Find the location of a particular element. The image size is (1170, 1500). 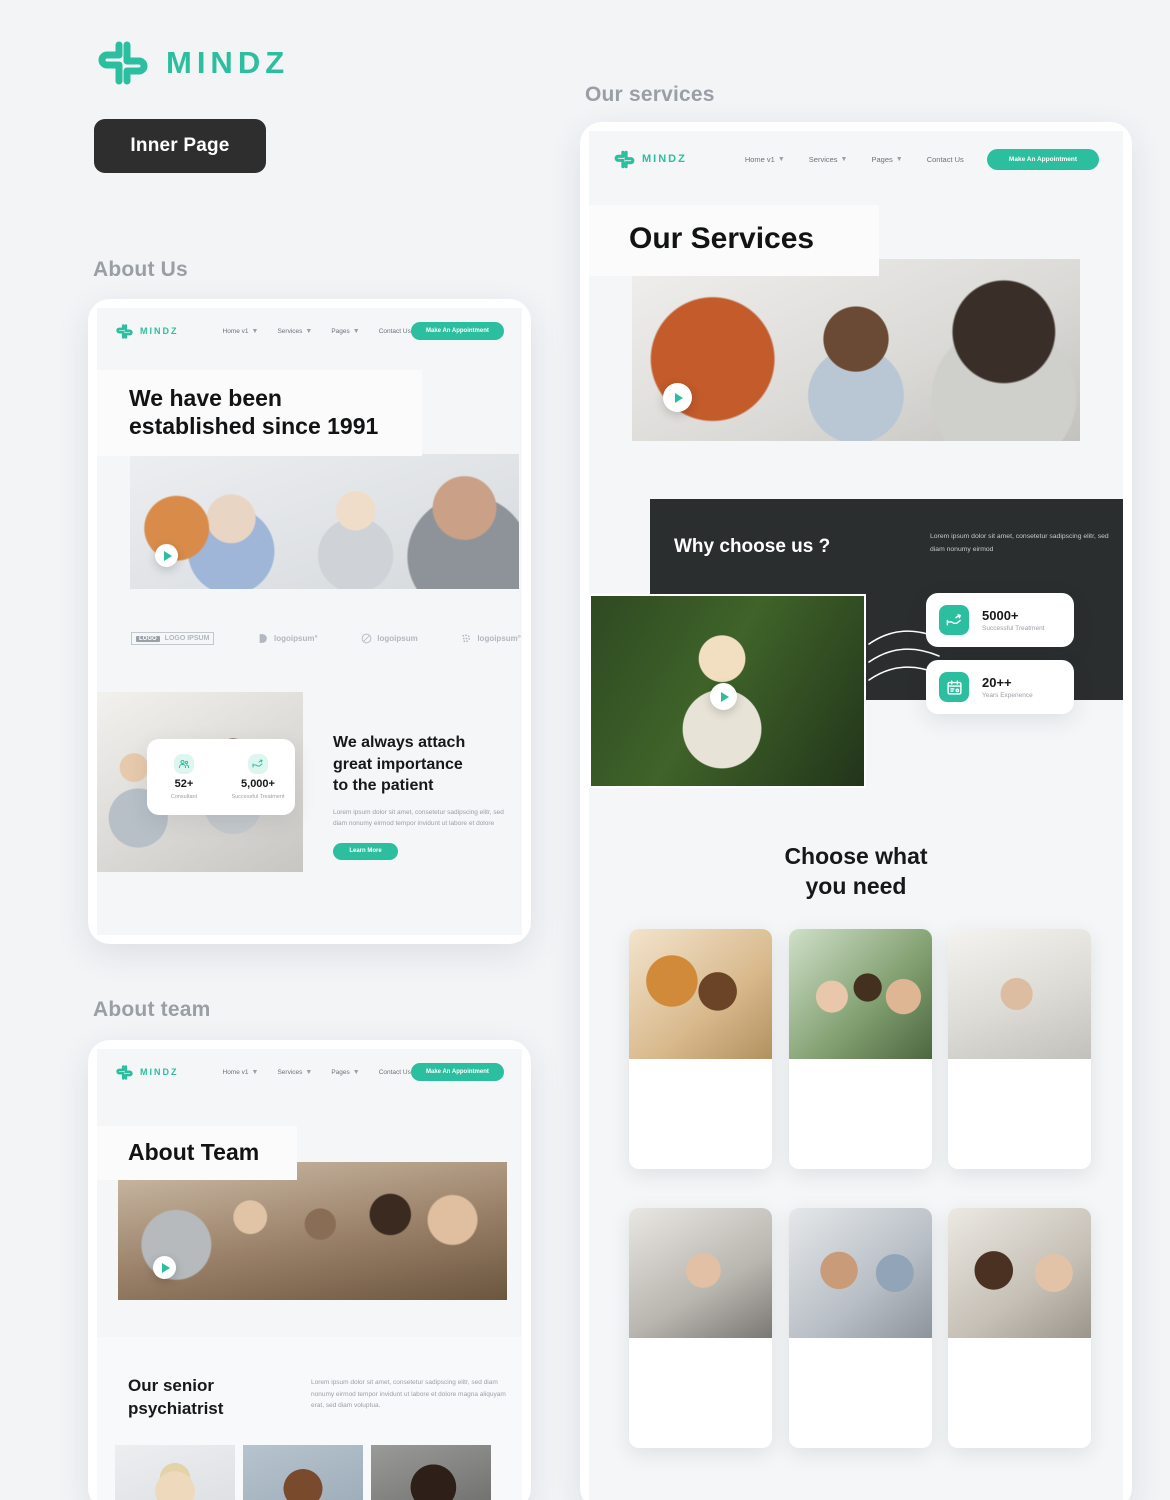

choose-title-line-1: Choose what is located at coordinates (856, 856).